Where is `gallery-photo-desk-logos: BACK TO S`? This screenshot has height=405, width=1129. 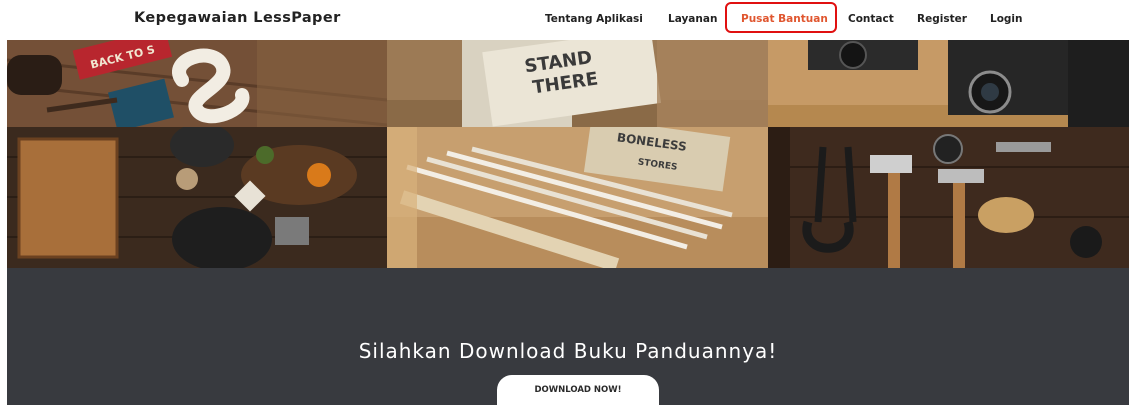
gallery-photo-desk-logos: BACK TO S is located at coordinates (197, 83).